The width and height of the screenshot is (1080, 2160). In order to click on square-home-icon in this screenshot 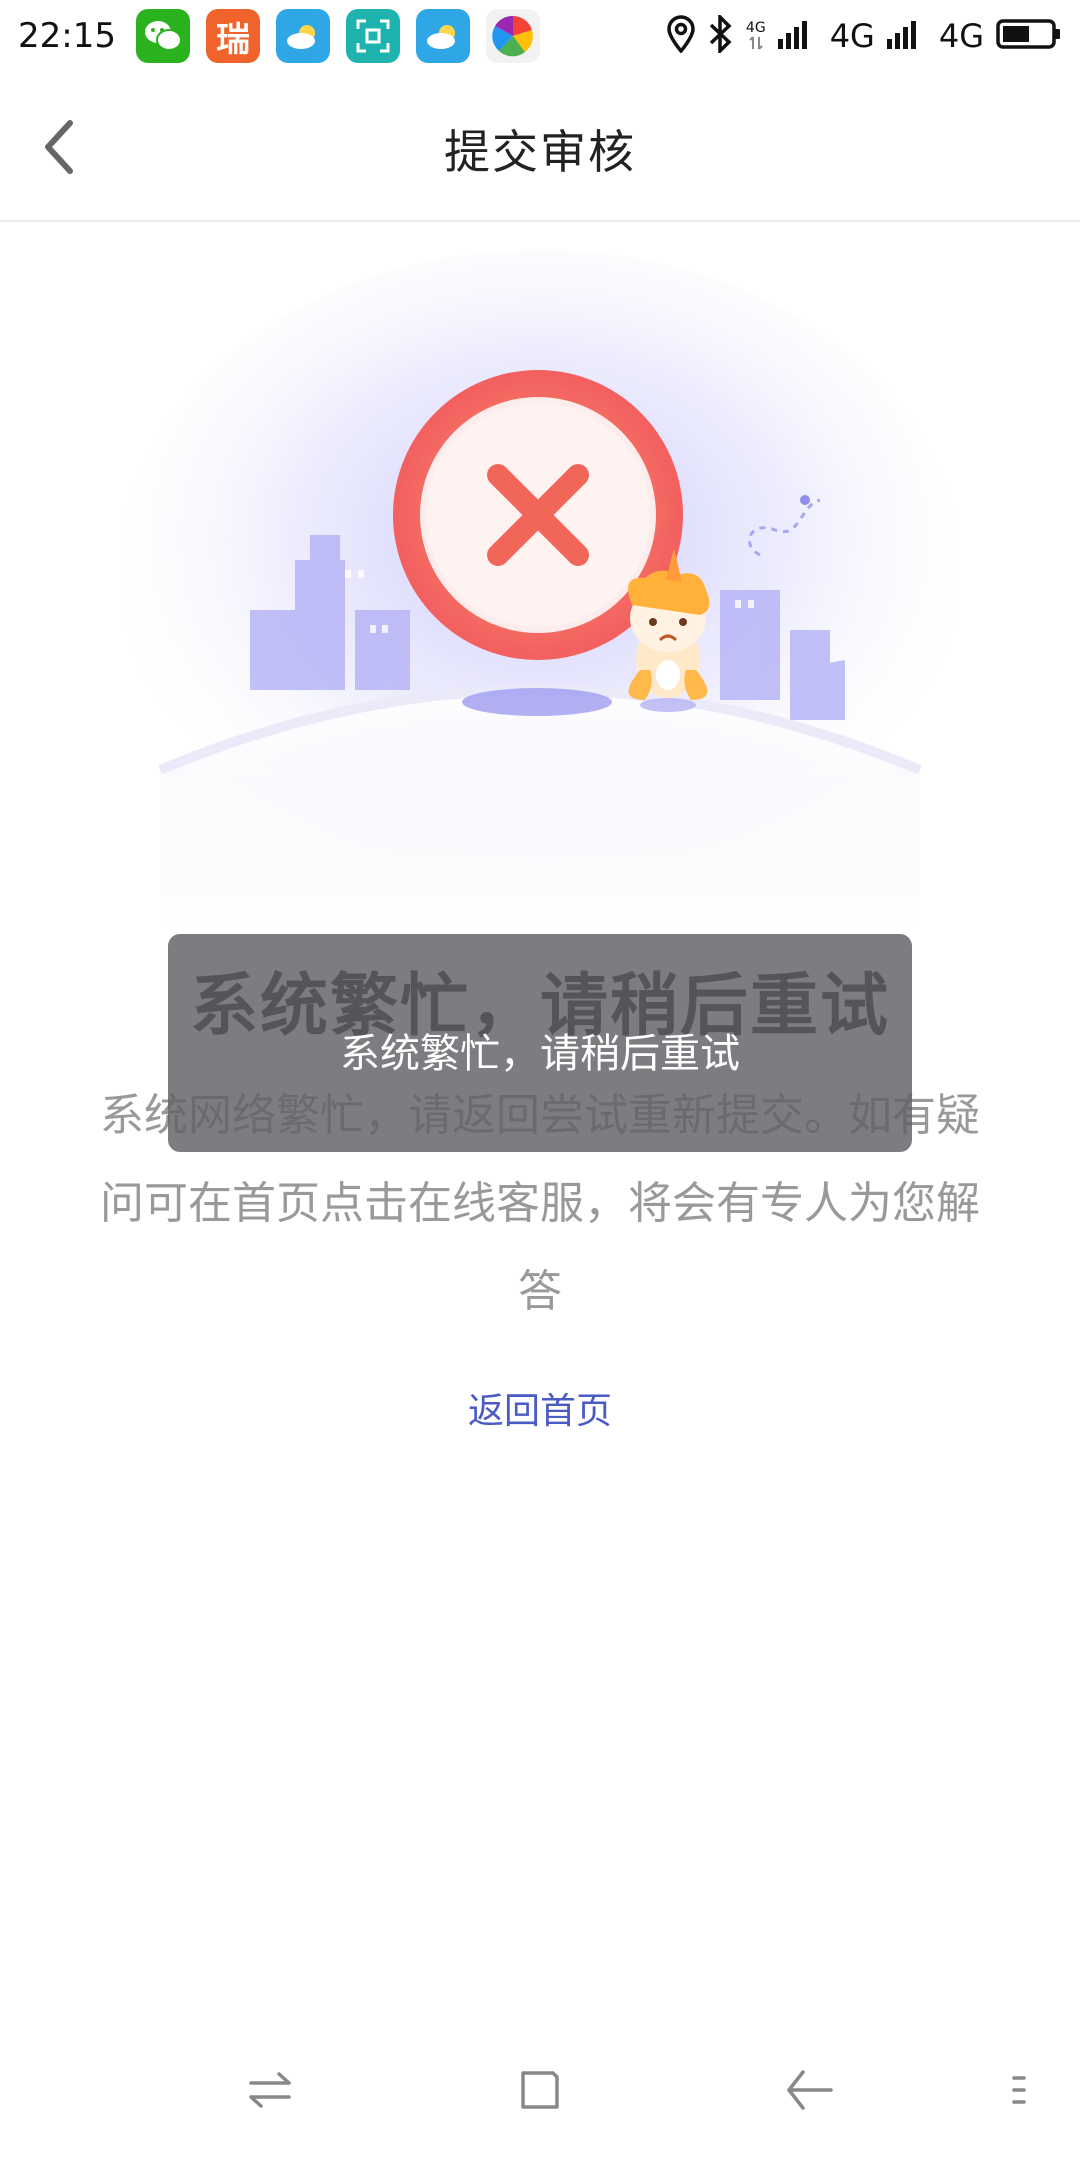, I will do `click(540, 2090)`.